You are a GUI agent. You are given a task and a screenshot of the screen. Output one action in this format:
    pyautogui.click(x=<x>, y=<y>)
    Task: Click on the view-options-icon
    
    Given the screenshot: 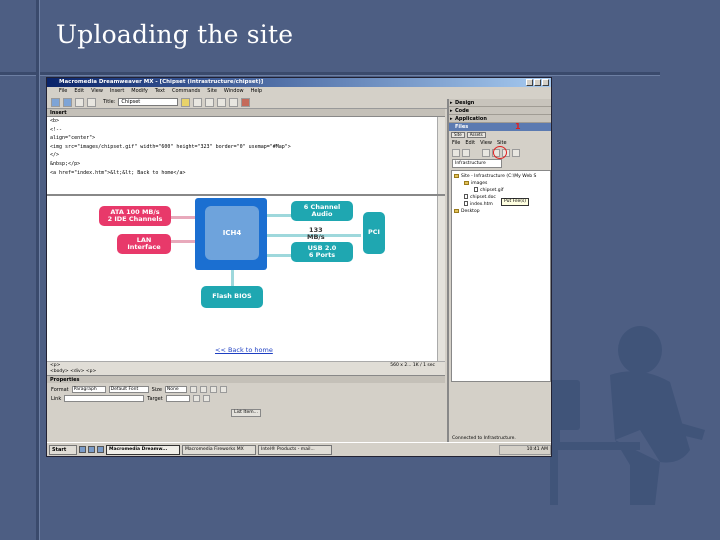 What is the action you would take?
    pyautogui.click(x=246, y=102)
    